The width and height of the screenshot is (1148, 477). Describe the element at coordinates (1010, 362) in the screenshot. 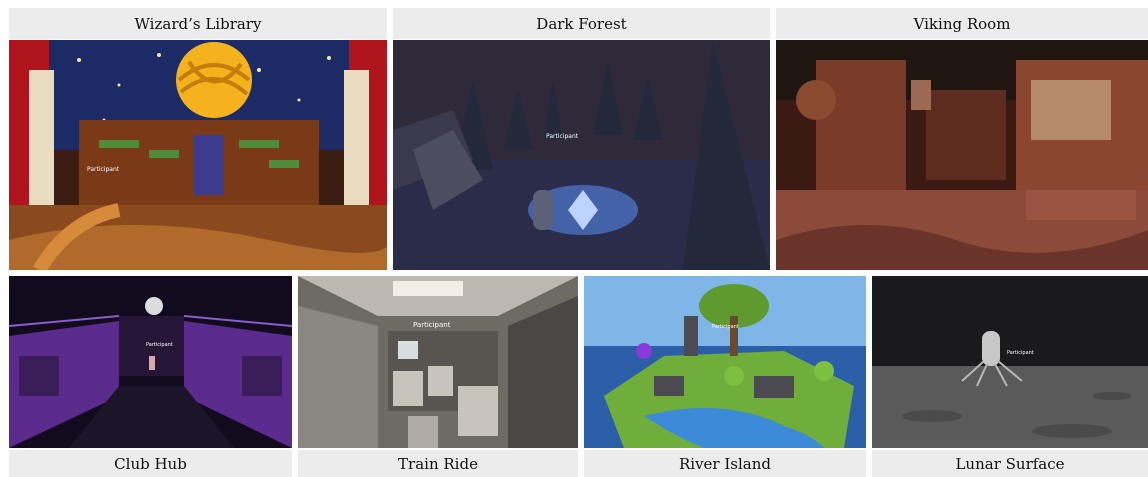

I see `scene-image-lunar-surface: Participant` at that location.